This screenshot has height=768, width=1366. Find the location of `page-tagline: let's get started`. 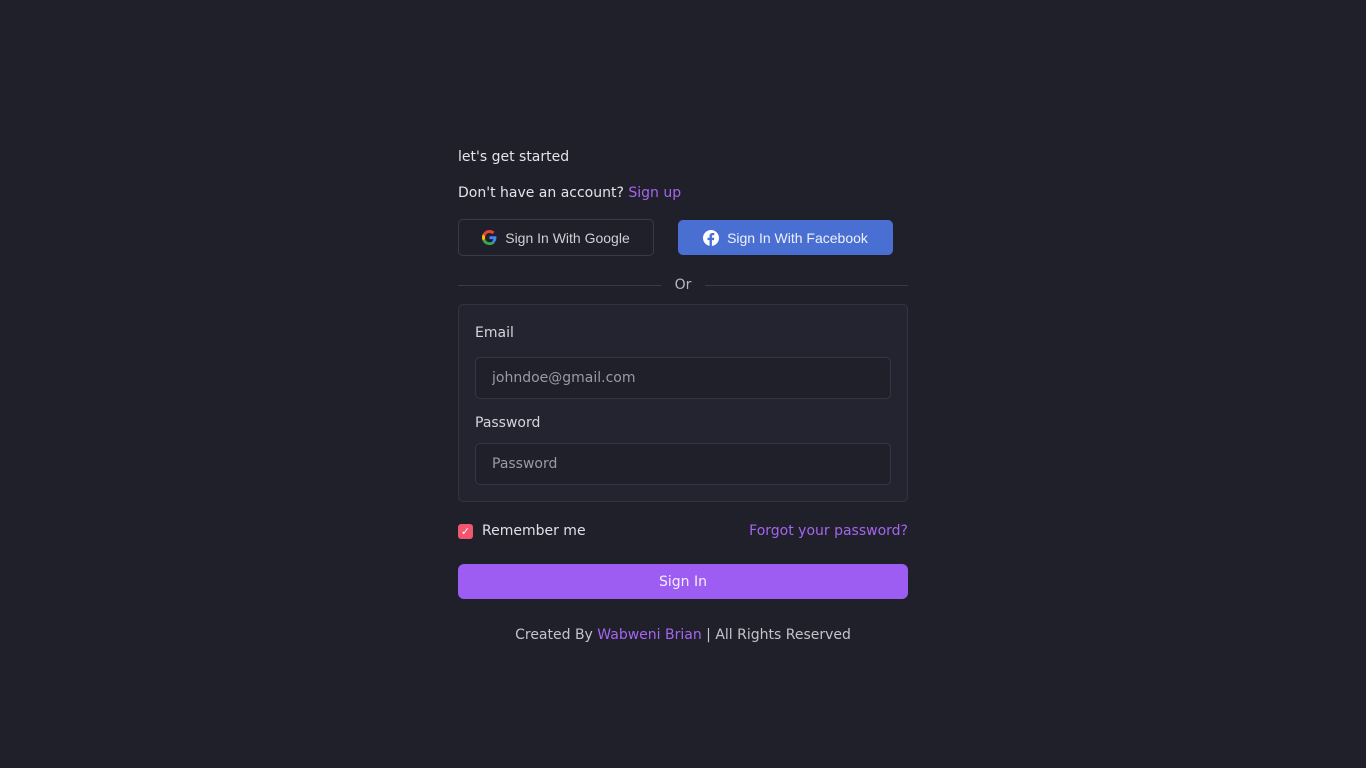

page-tagline: let's get started is located at coordinates (514, 157).